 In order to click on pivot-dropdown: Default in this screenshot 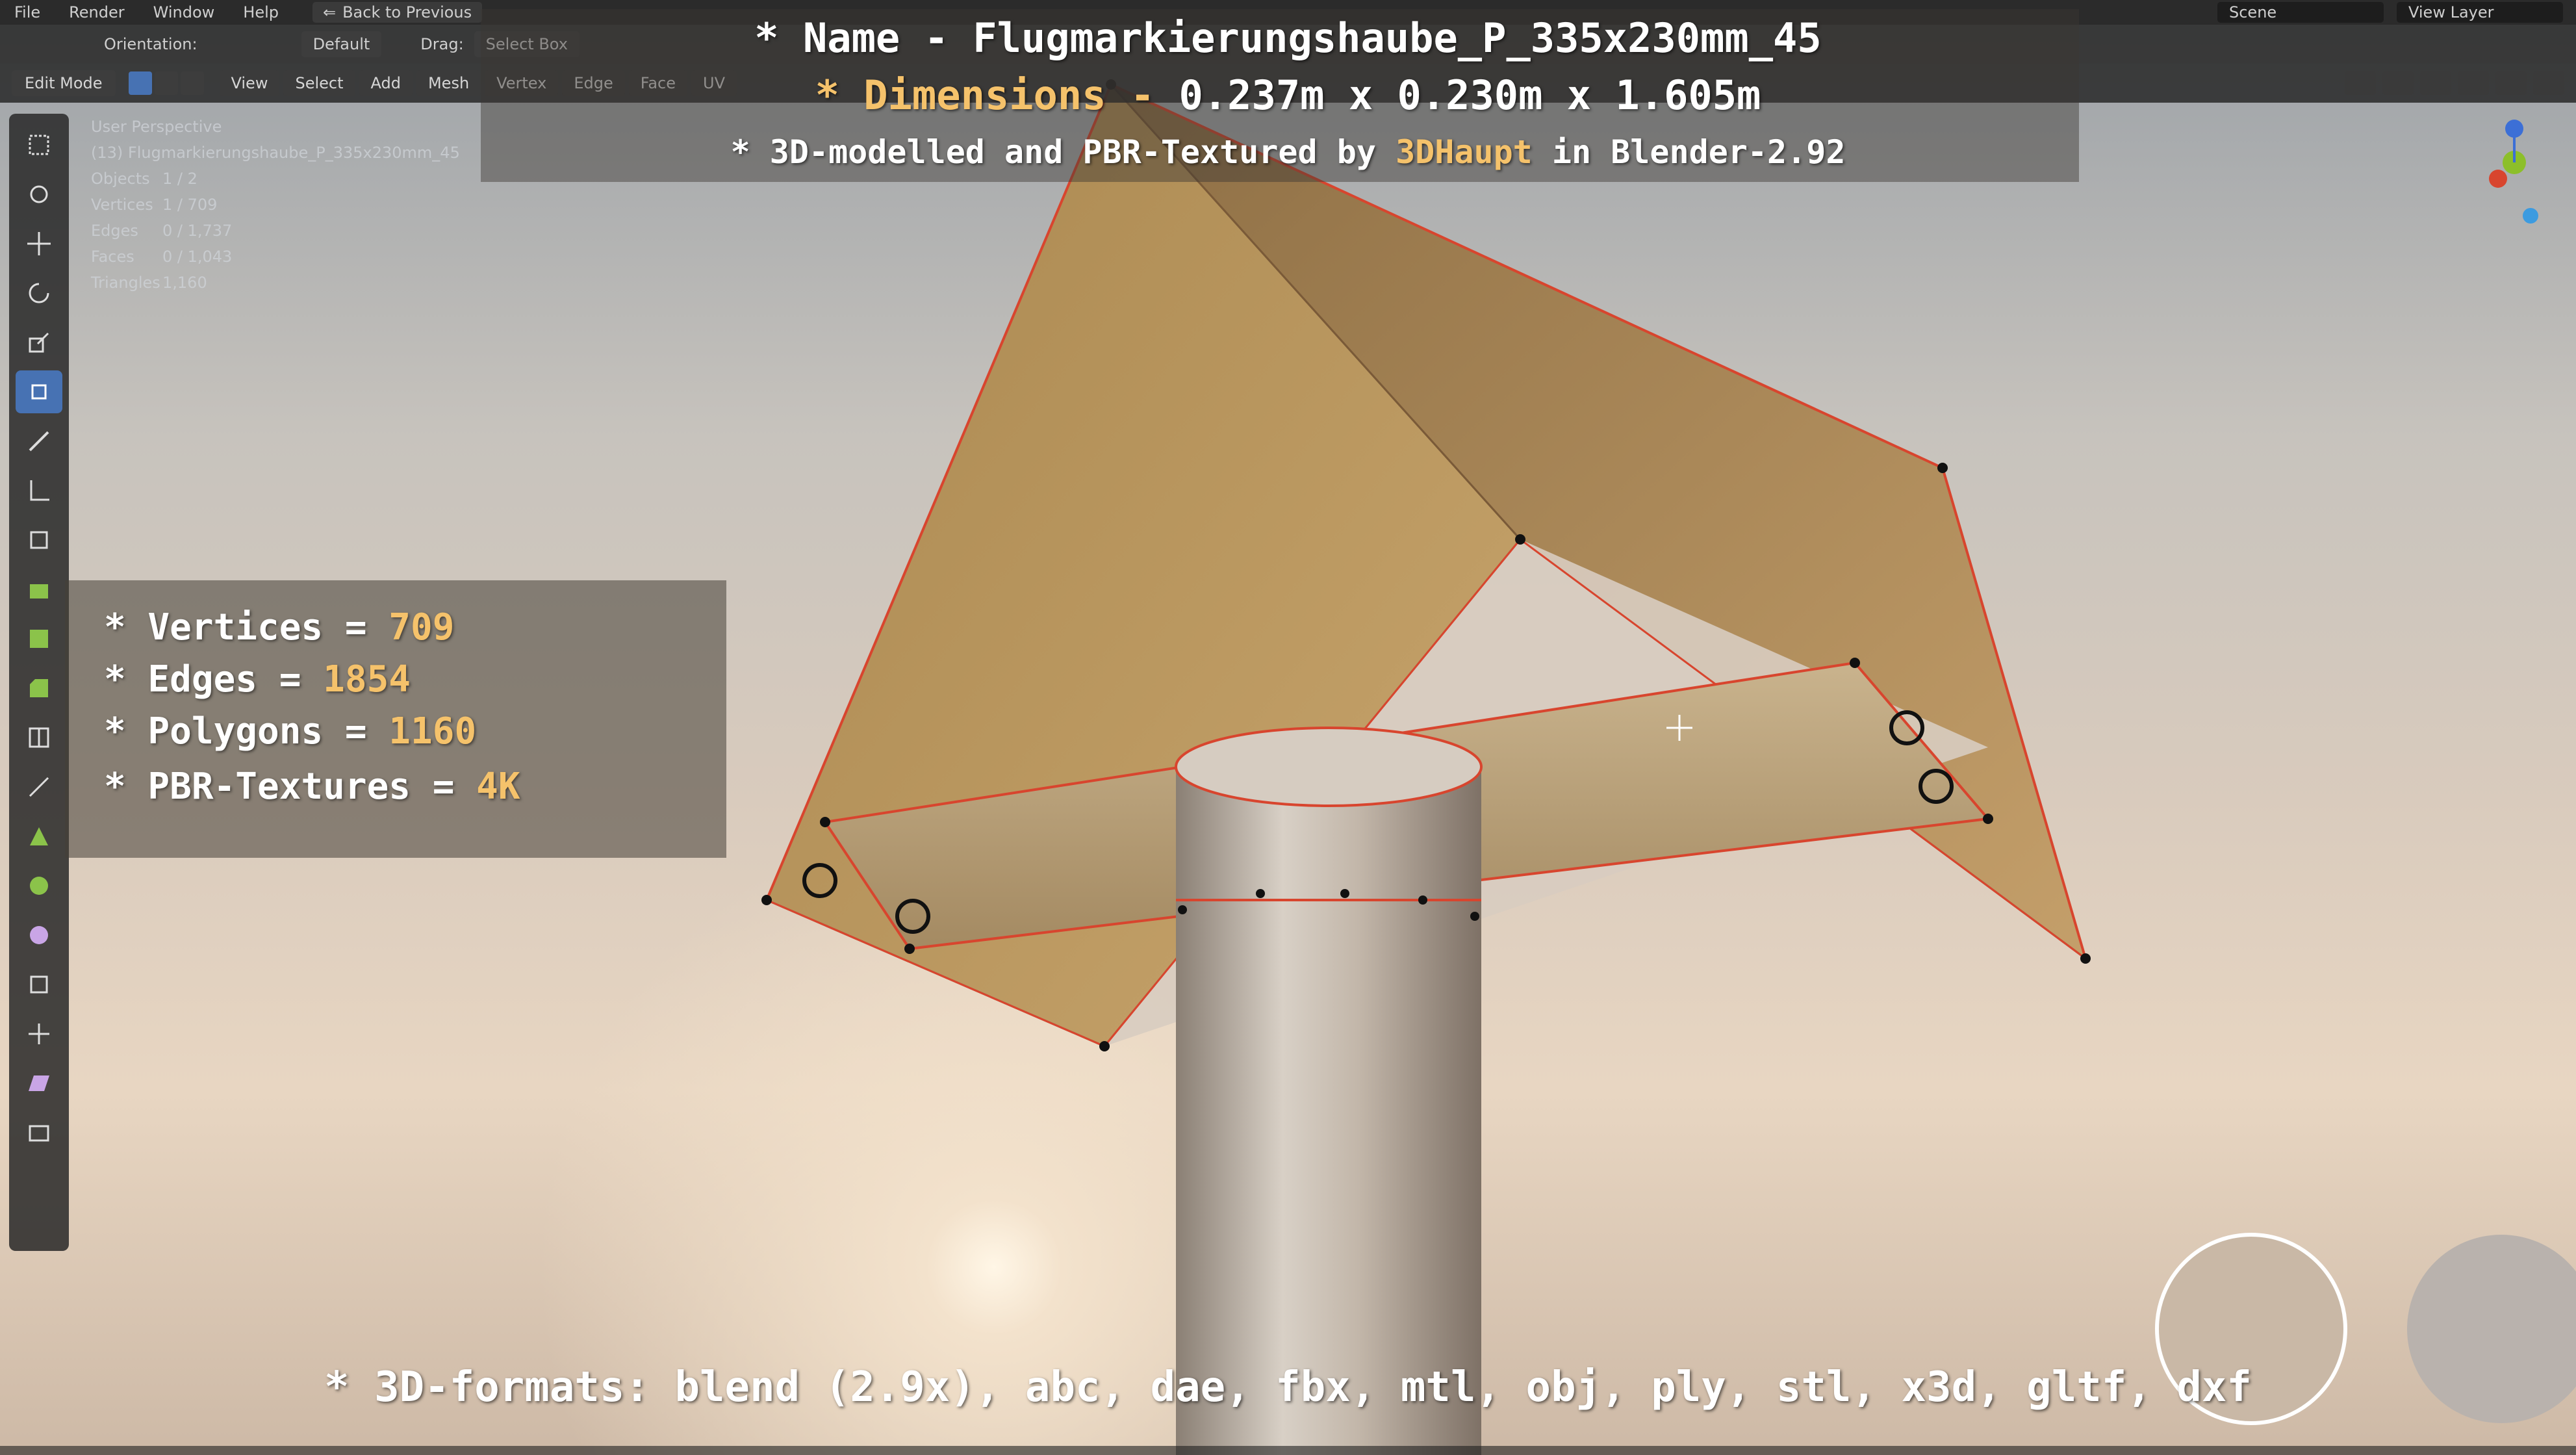, I will do `click(341, 44)`.